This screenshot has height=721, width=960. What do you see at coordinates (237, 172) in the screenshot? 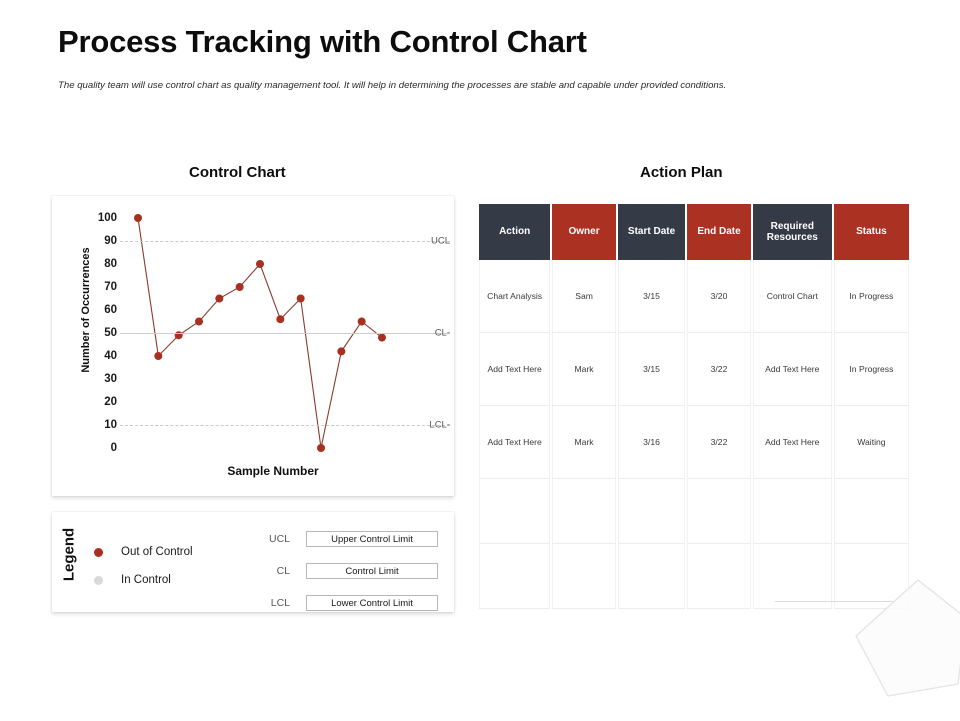
I see `control-chart-section-title: Control Chart` at bounding box center [237, 172].